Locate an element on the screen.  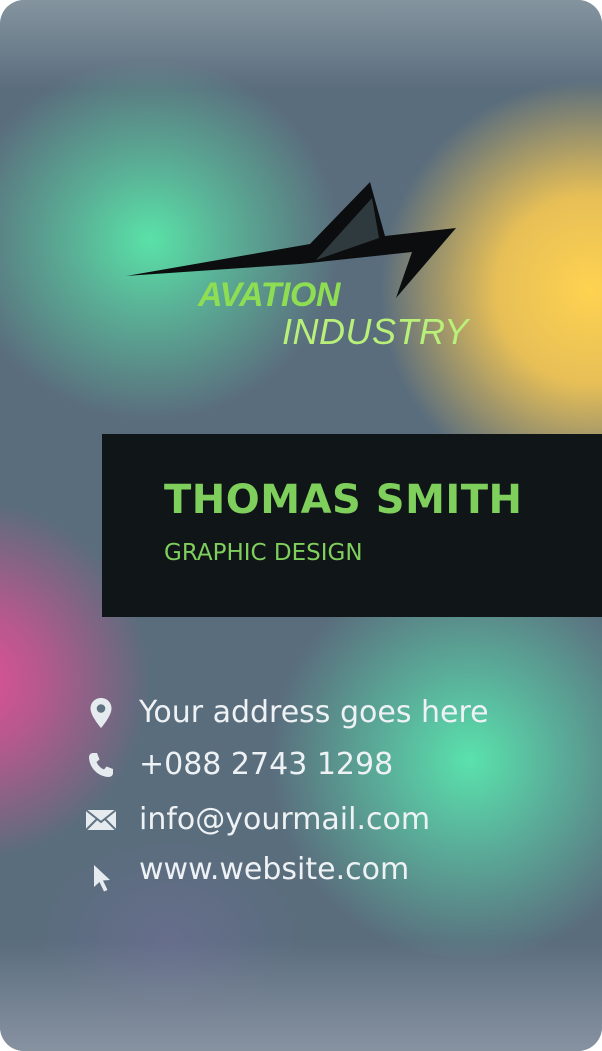
logo-word-avation: AVATION is located at coordinates (269, 295).